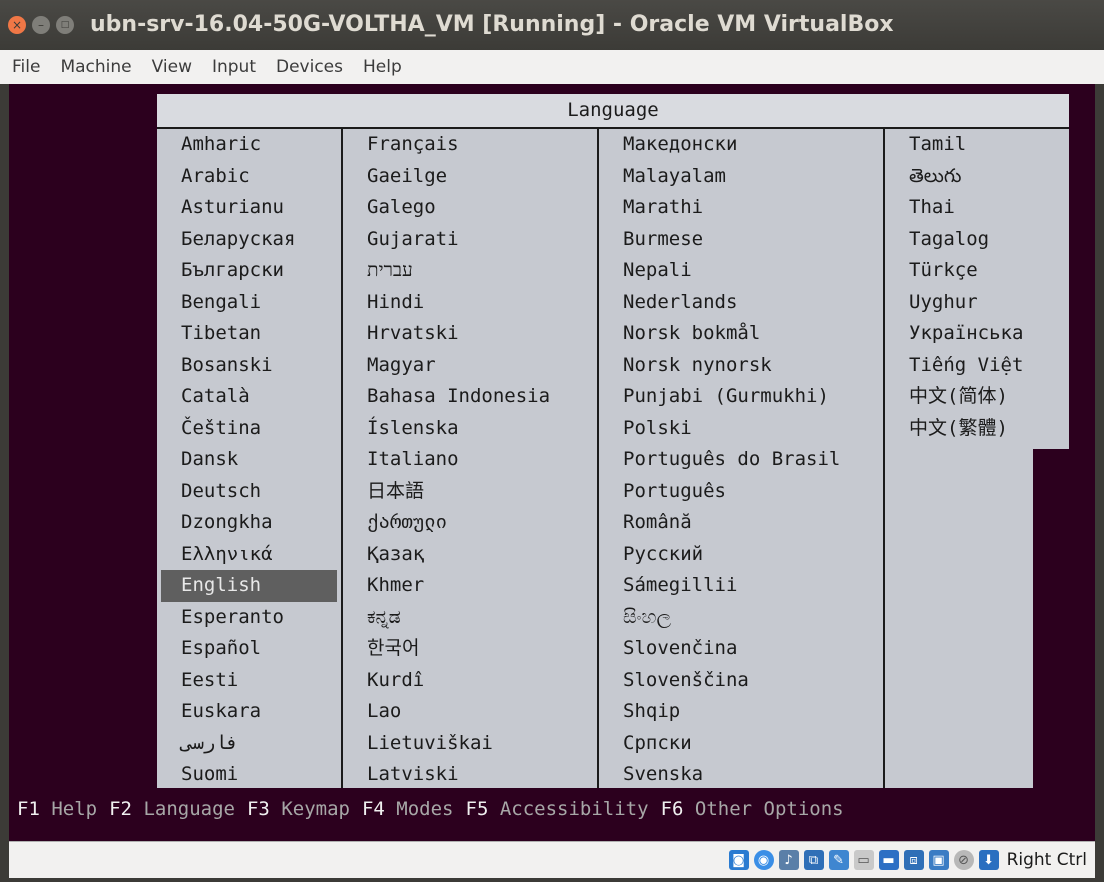 The height and width of the screenshot is (882, 1104). What do you see at coordinates (741, 492) in the screenshot?
I see `language-option: Português` at bounding box center [741, 492].